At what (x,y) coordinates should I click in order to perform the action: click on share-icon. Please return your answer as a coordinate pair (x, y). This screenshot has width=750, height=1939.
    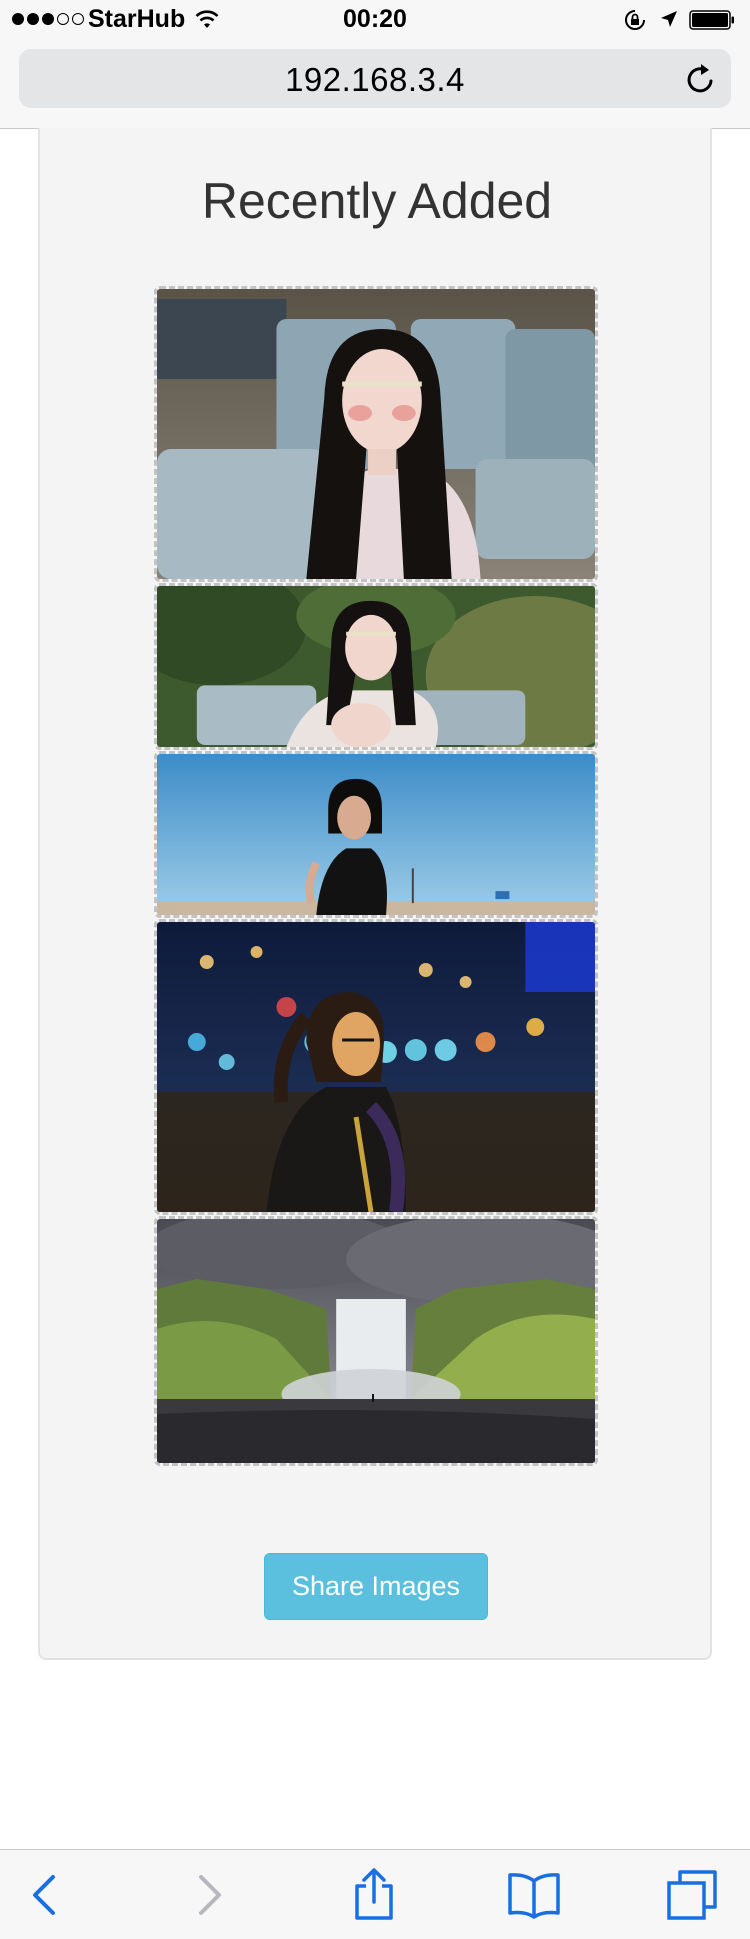
    Looking at the image, I should click on (374, 1894).